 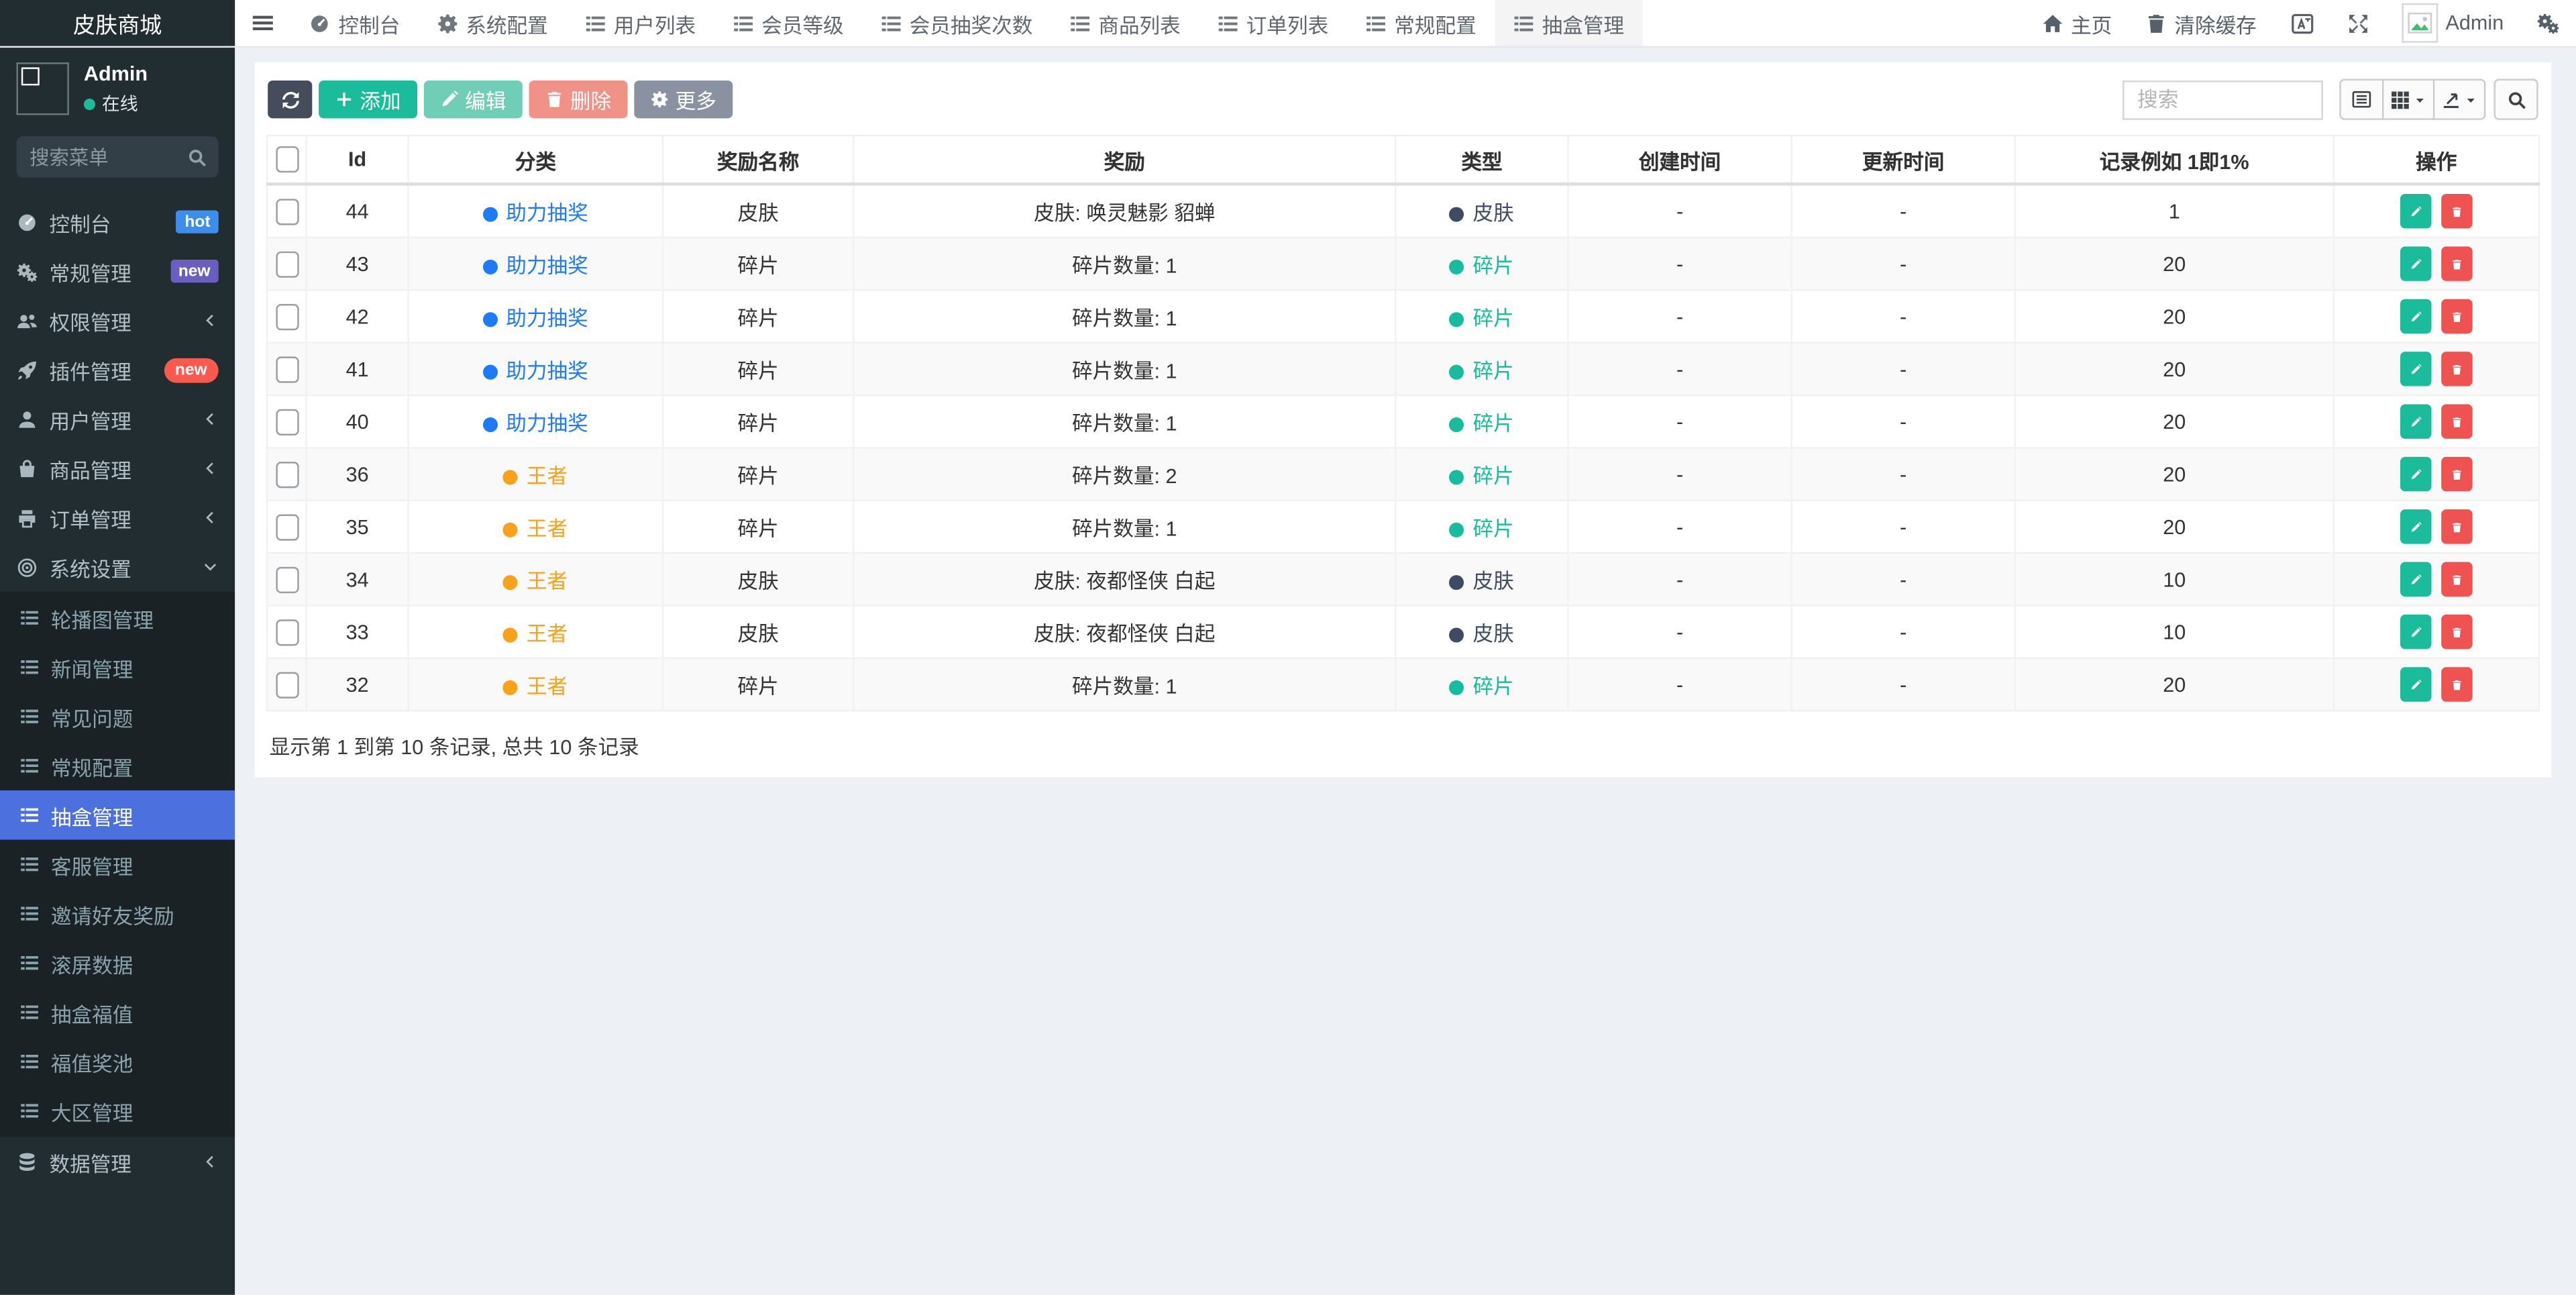 What do you see at coordinates (511, 478) in the screenshot?
I see `category-dot` at bounding box center [511, 478].